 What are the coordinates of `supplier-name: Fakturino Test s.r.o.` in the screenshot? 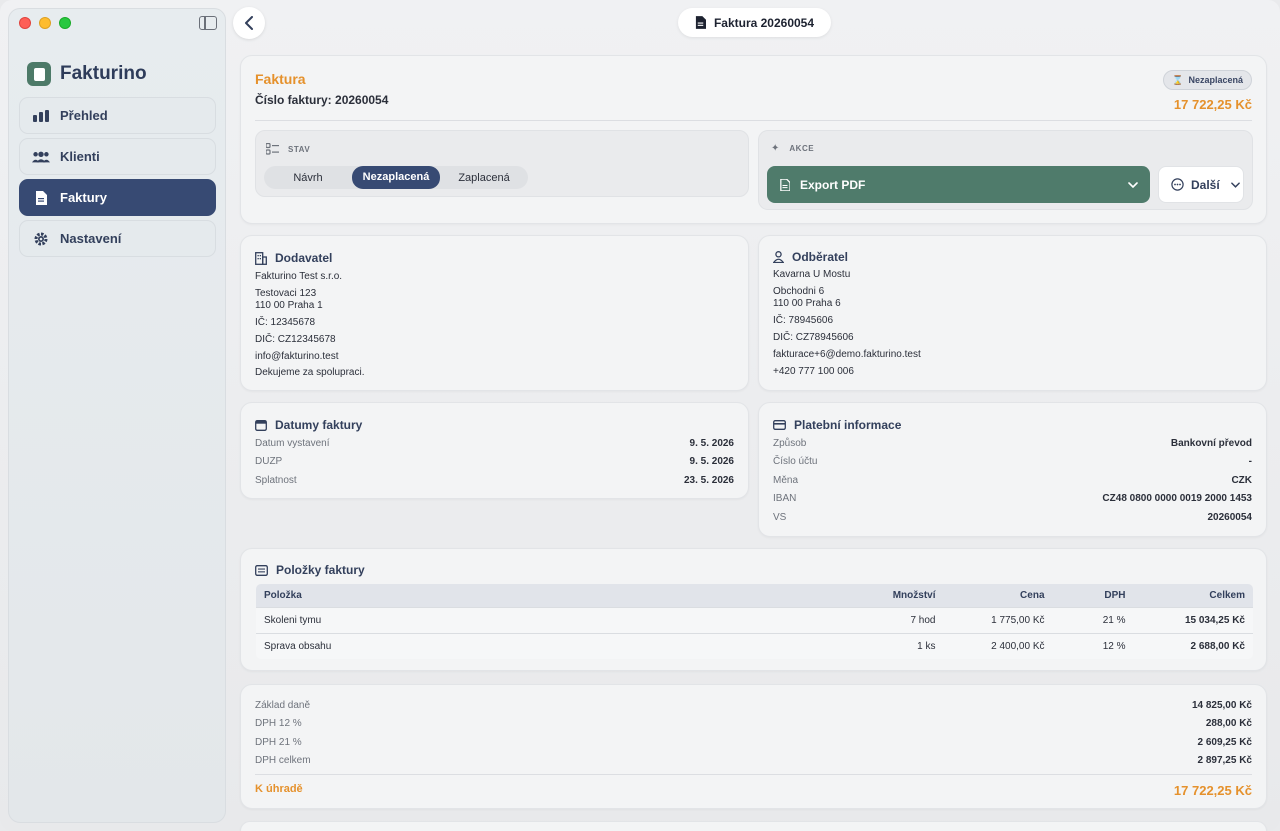 It's located at (299, 276).